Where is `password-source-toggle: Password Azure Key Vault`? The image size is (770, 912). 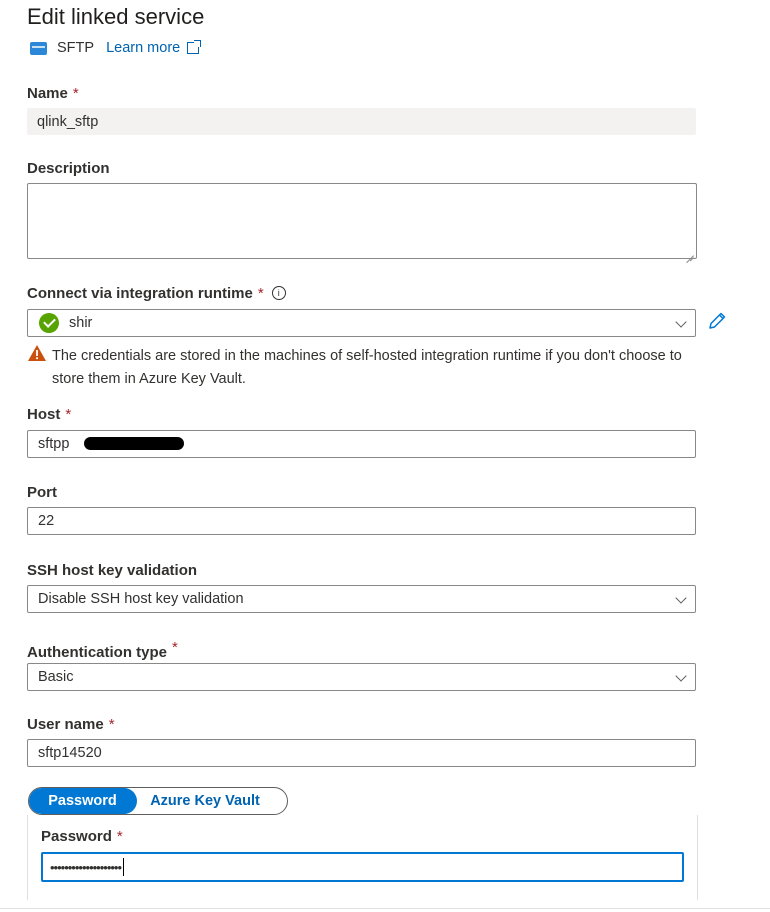 password-source-toggle: Password Azure Key Vault is located at coordinates (158, 801).